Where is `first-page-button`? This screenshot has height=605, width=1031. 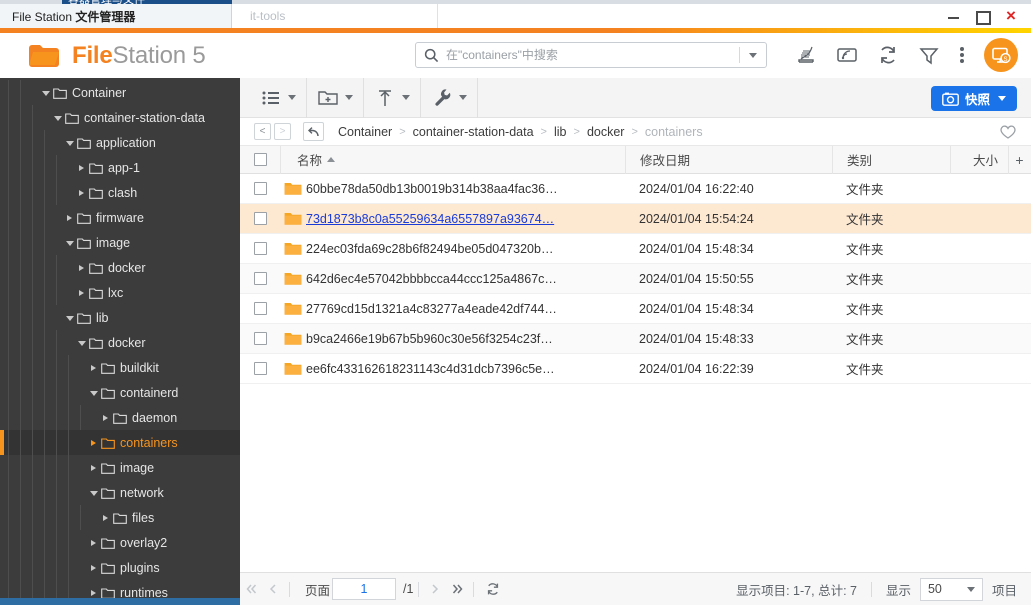
first-page-button is located at coordinates (251, 589).